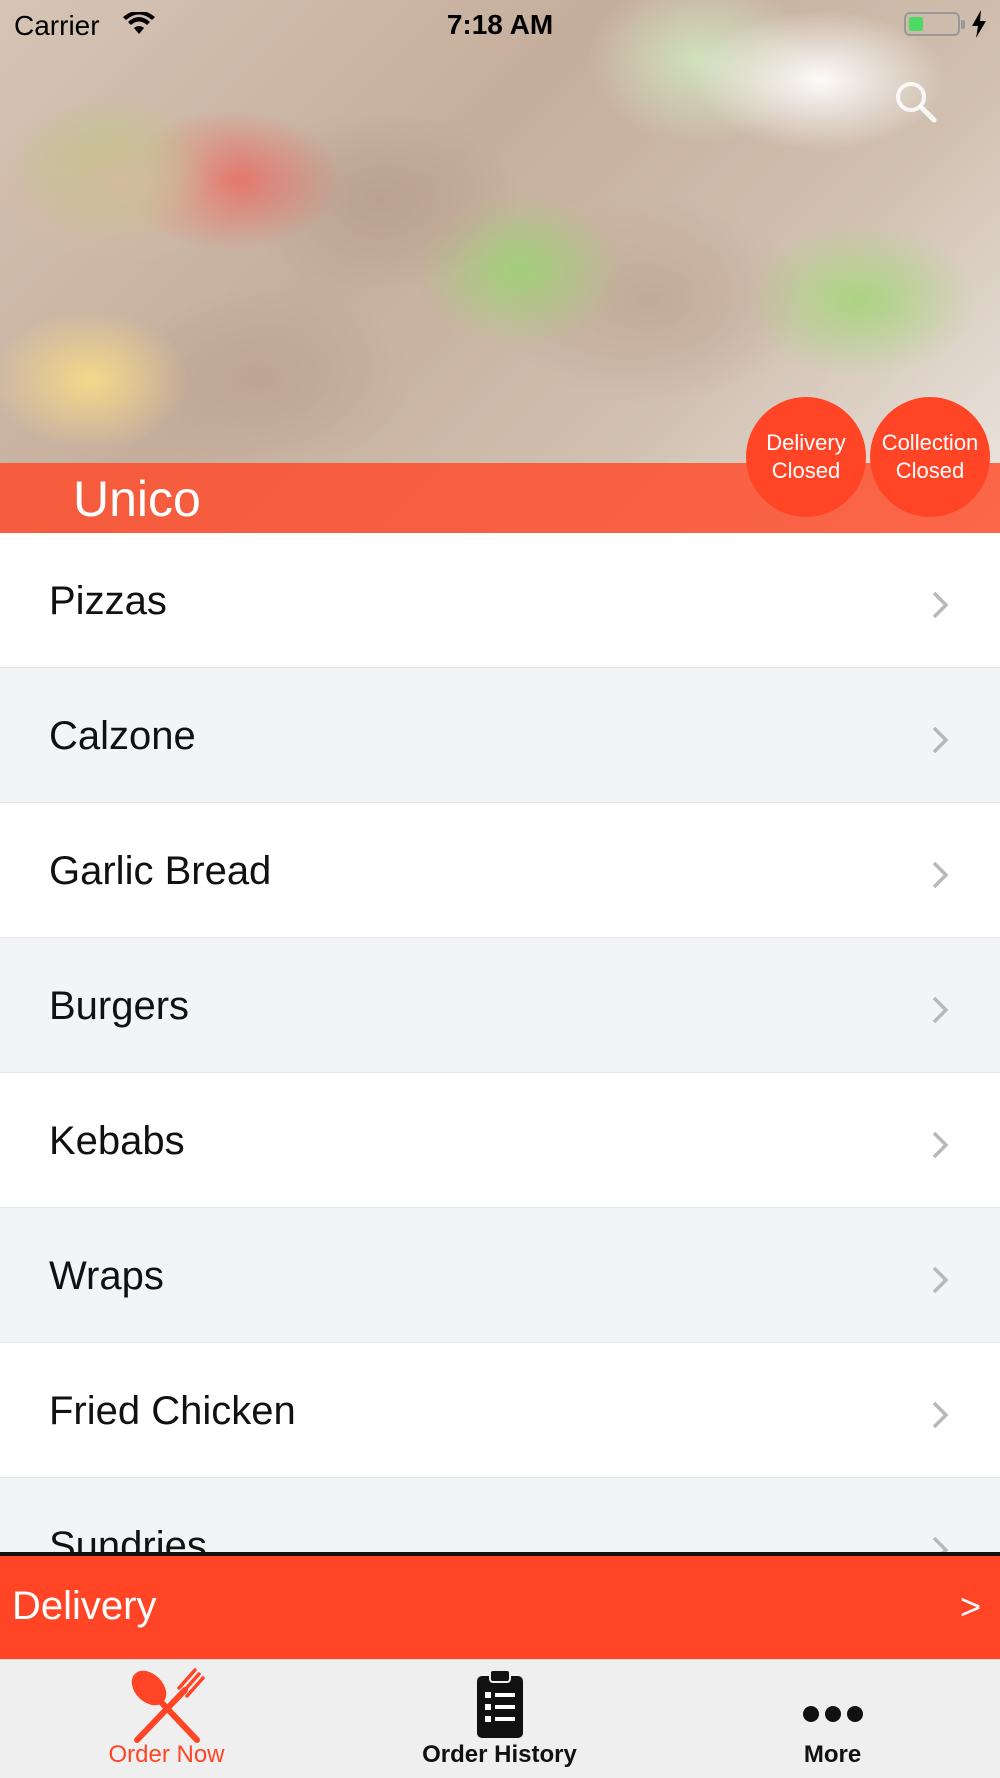  What do you see at coordinates (500, 1275) in the screenshot?
I see `menu-item-wraps: Wraps` at bounding box center [500, 1275].